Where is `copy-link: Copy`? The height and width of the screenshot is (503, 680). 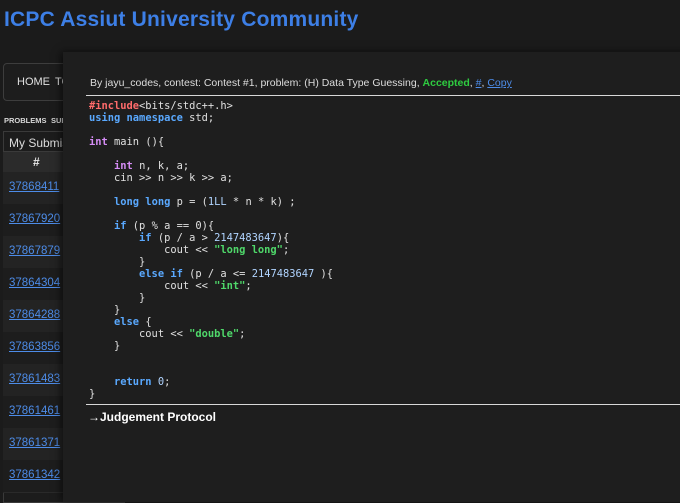
copy-link: Copy is located at coordinates (499, 83).